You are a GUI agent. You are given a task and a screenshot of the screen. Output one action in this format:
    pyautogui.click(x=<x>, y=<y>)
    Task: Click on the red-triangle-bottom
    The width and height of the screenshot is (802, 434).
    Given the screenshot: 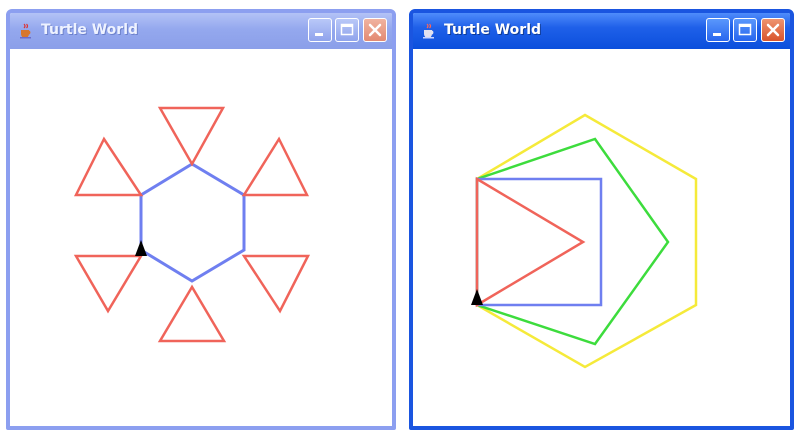 What is the action you would take?
    pyautogui.click(x=192, y=313)
    